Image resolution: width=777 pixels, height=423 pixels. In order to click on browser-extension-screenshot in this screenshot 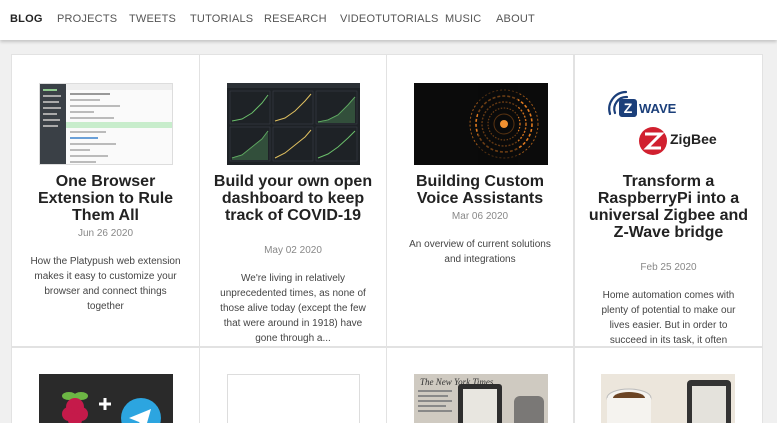, I will do `click(106, 124)`.